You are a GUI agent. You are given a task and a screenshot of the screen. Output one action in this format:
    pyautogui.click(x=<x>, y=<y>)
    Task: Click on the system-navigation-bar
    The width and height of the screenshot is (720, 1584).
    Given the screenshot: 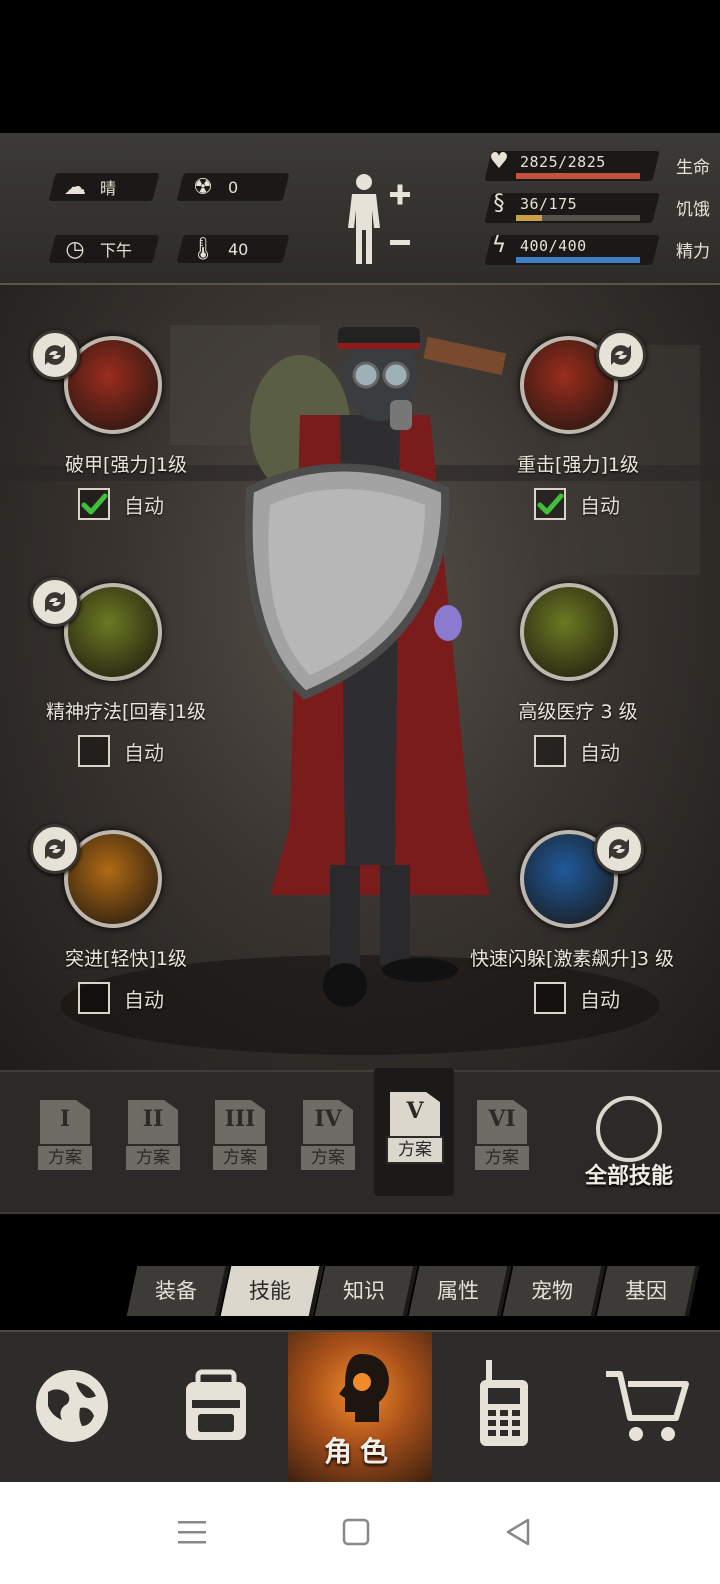 What is the action you would take?
    pyautogui.click(x=360, y=1533)
    